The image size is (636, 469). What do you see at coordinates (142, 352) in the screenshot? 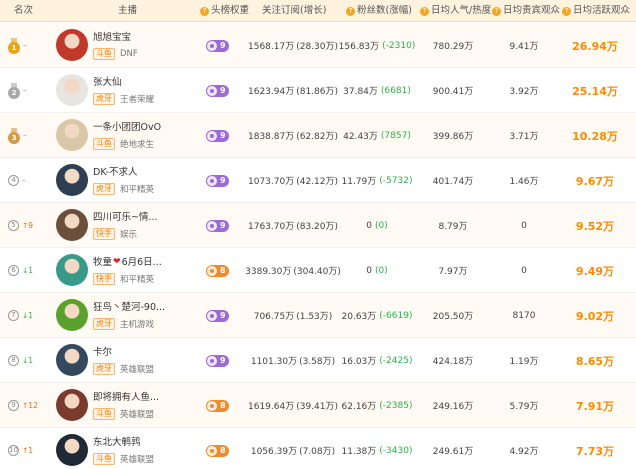
I see `streamer-name-line: 卡尔` at bounding box center [142, 352].